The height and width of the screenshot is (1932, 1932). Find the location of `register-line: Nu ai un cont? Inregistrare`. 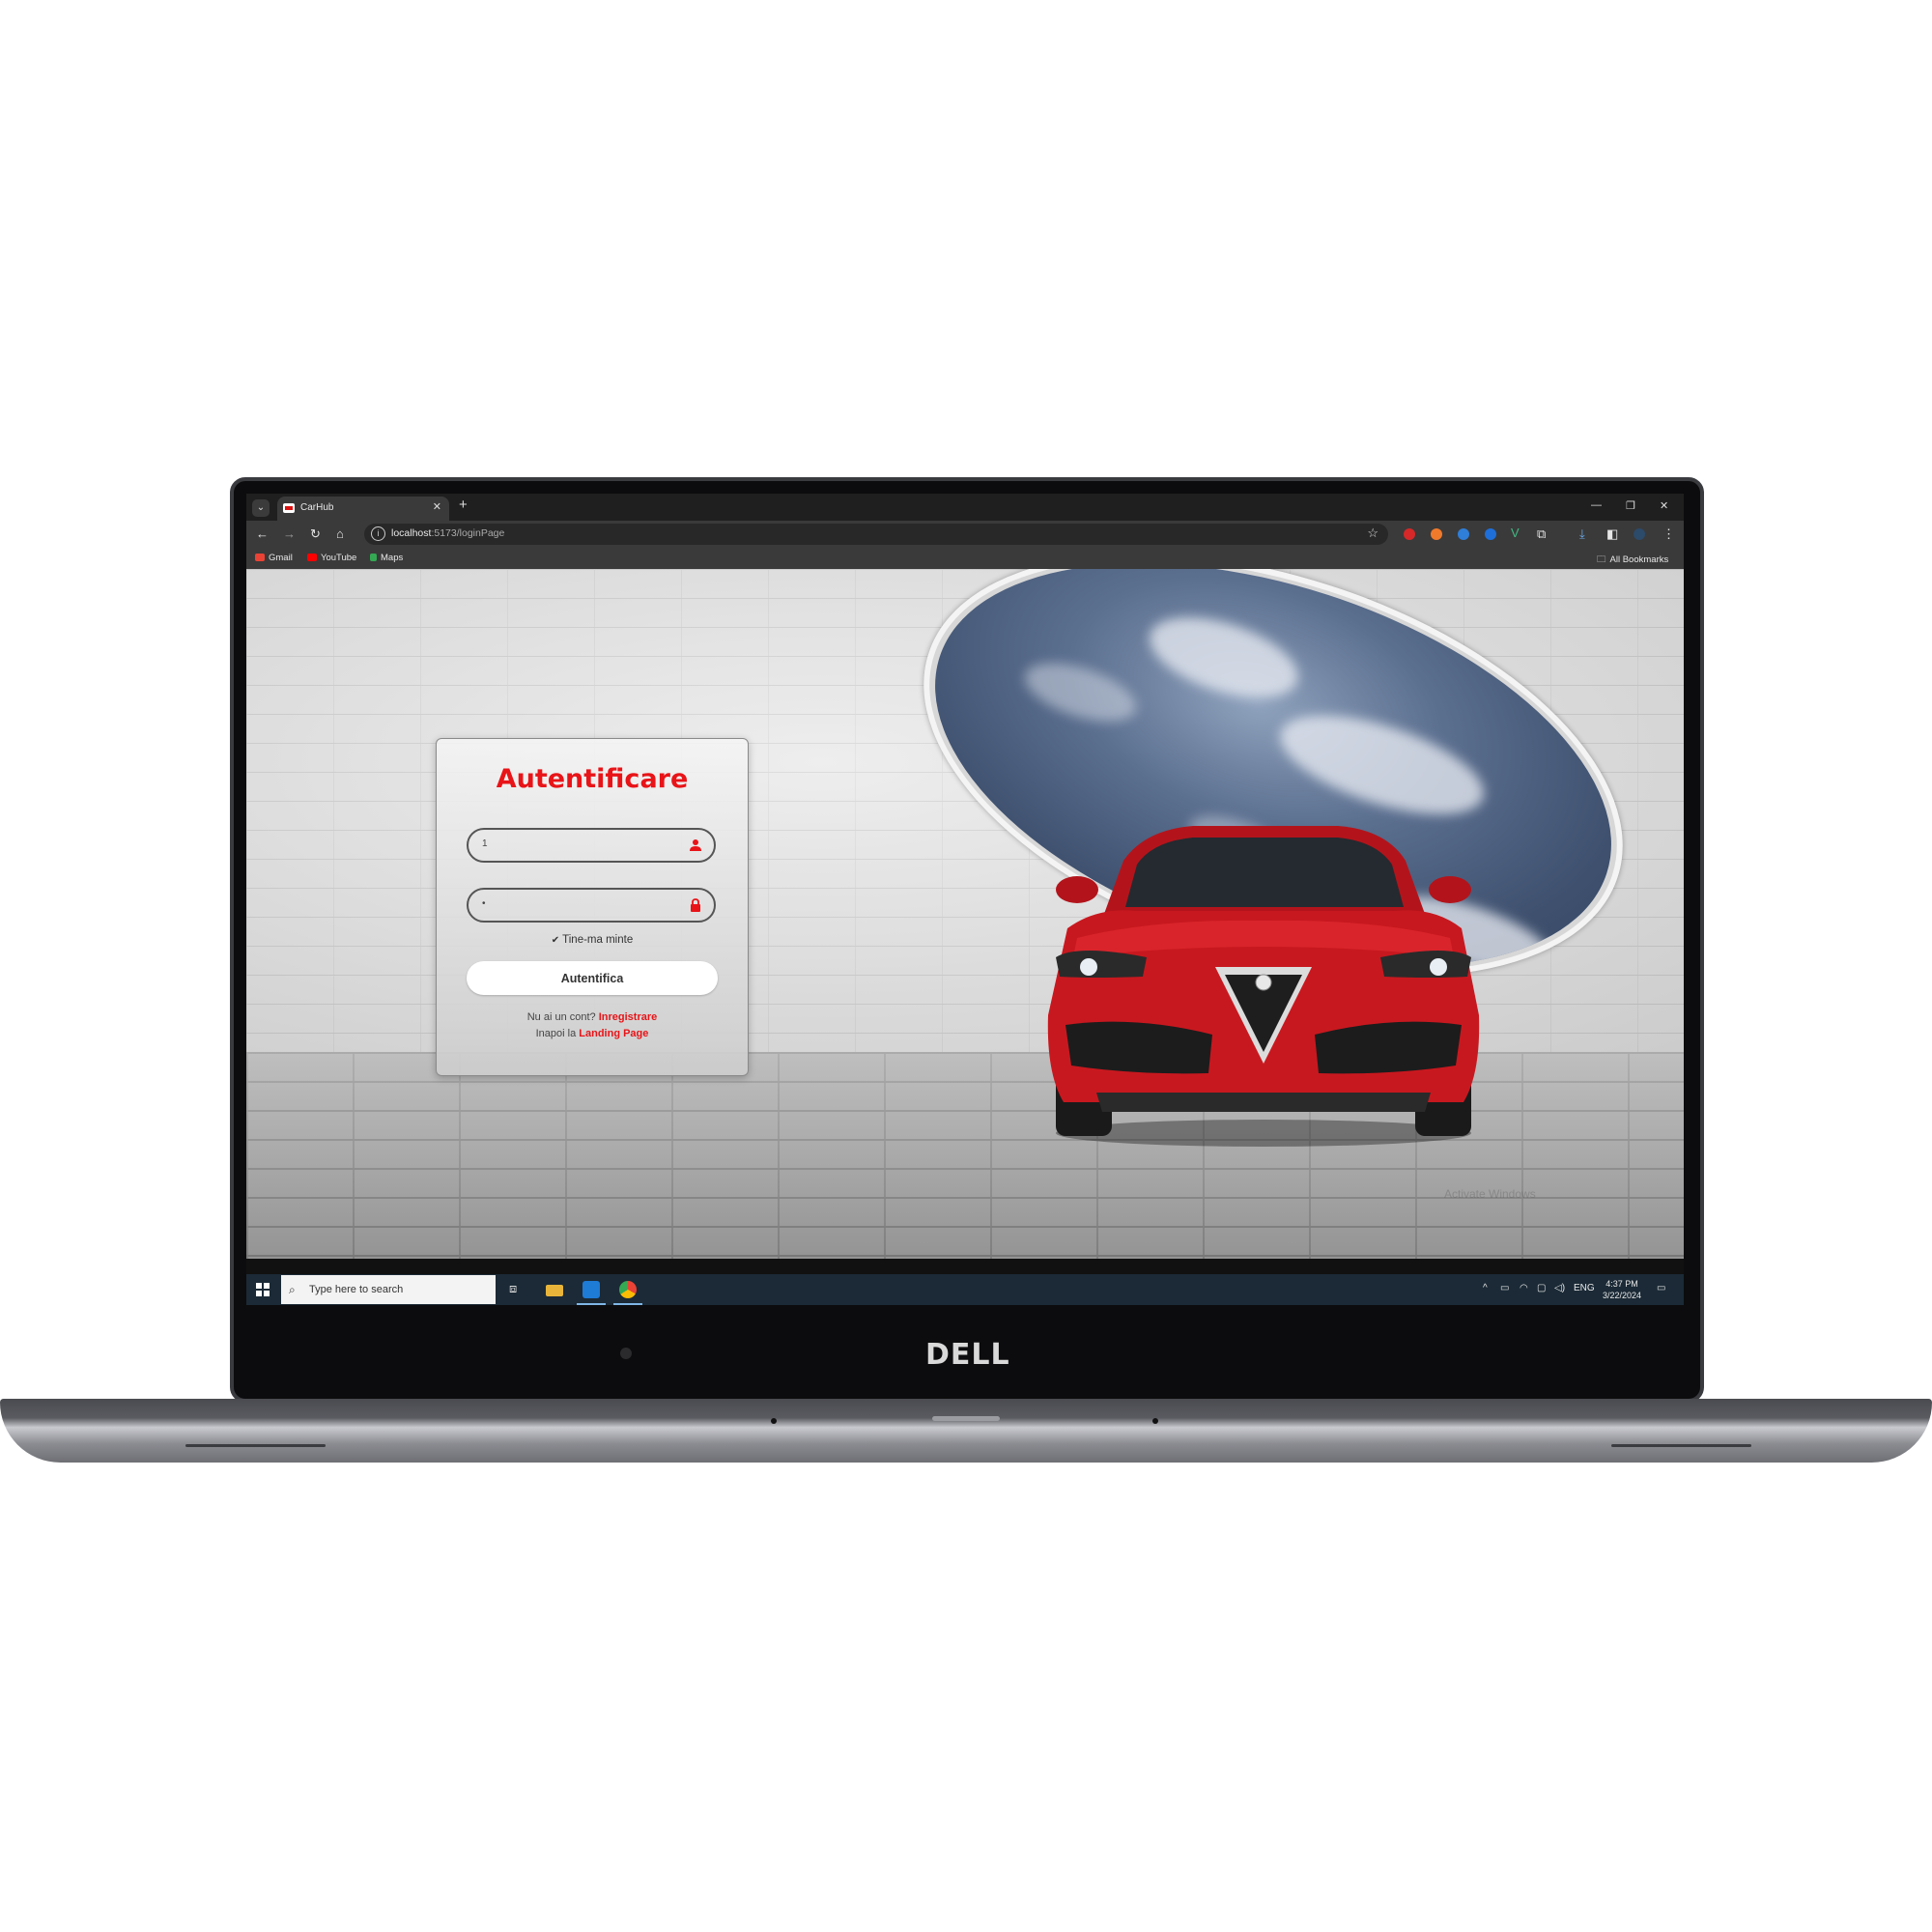

register-line: Nu ai un cont? Inregistrare is located at coordinates (592, 1017).